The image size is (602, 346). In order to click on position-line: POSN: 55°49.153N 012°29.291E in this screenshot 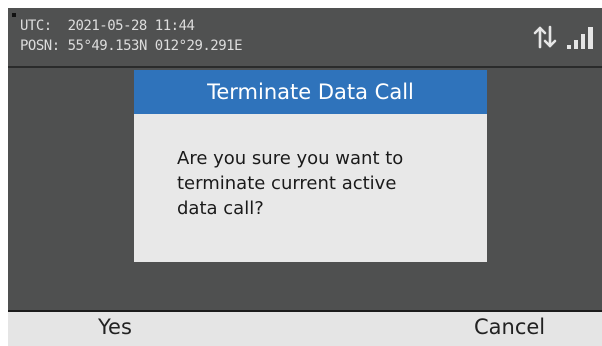, I will do `click(131, 46)`.